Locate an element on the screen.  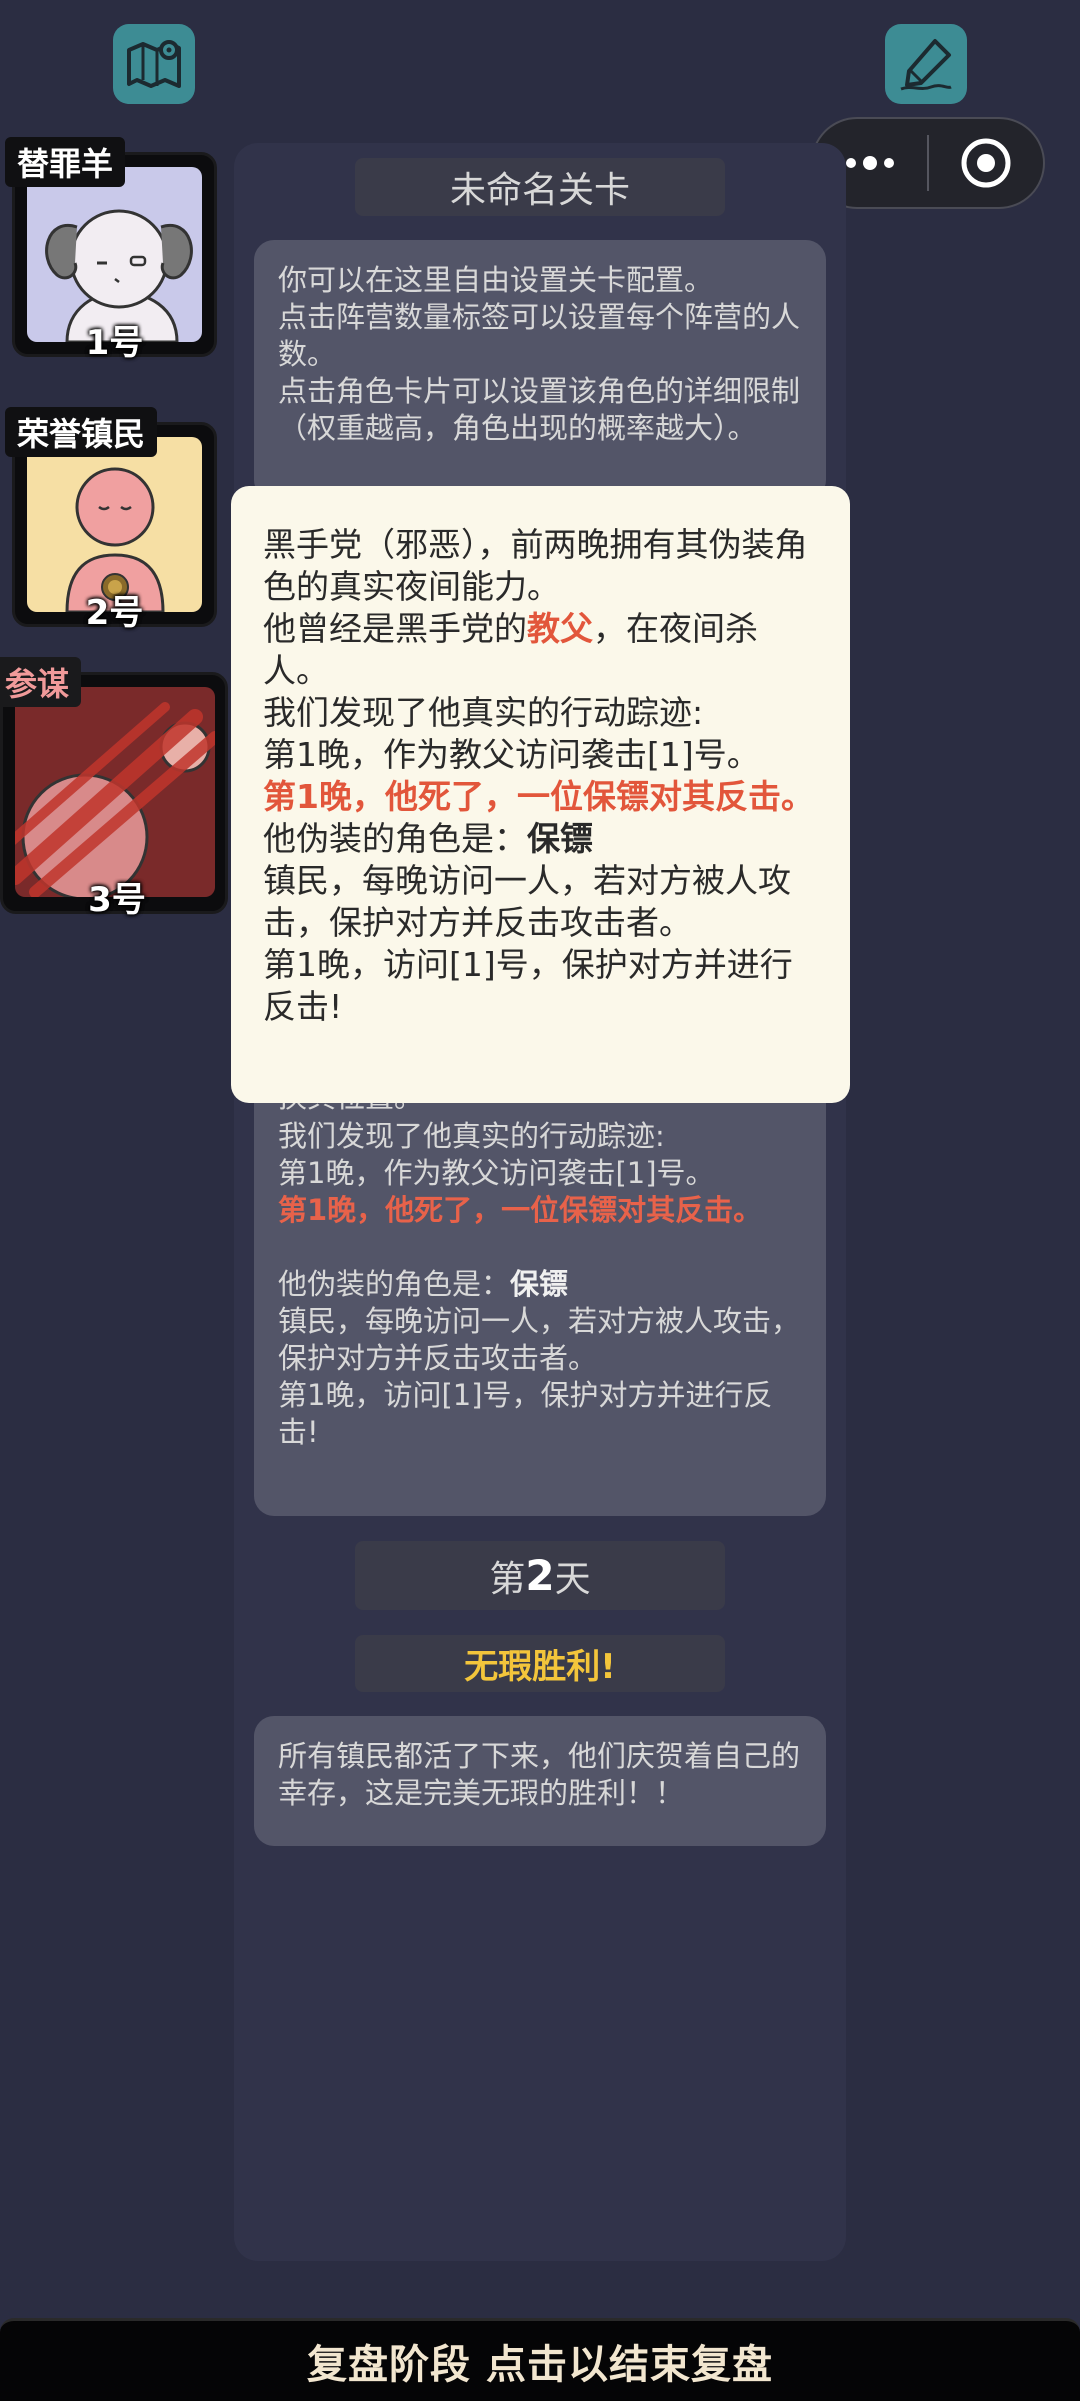
popup-disguise-role: 保镖 is located at coordinates (560, 838).